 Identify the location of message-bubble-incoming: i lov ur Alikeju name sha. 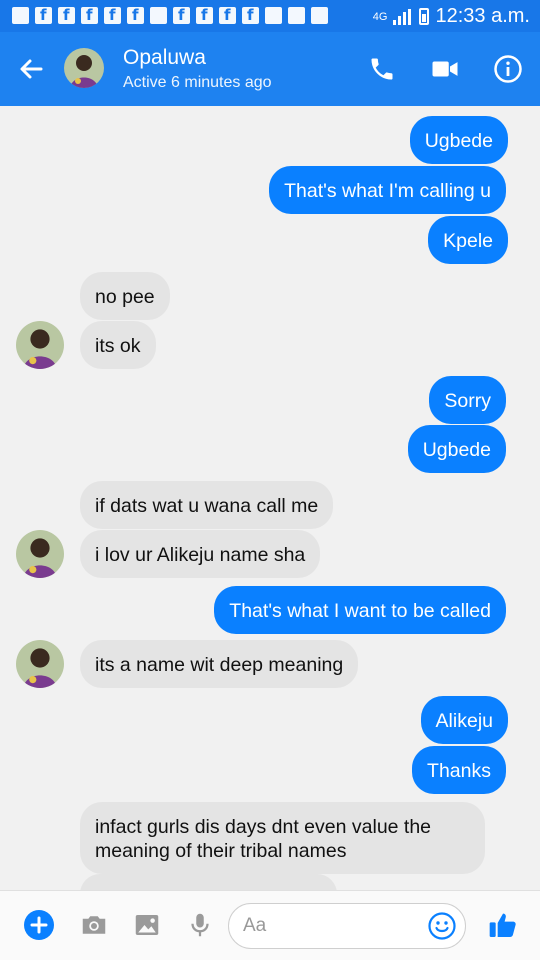
(200, 554).